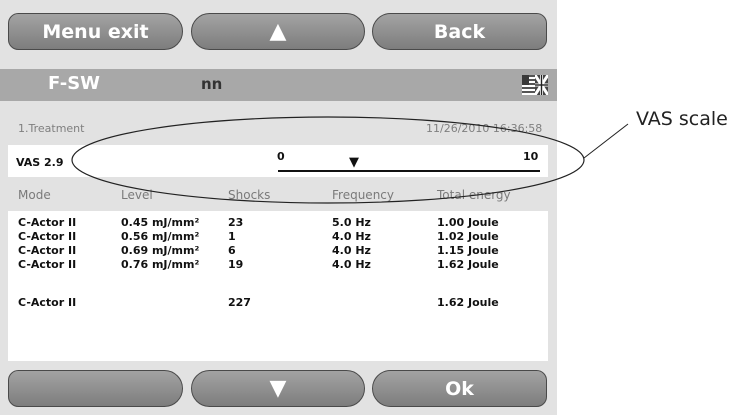 Image resolution: width=736 pixels, height=415 pixels. What do you see at coordinates (606, 141) in the screenshot?
I see `annotation-leader-line` at bounding box center [606, 141].